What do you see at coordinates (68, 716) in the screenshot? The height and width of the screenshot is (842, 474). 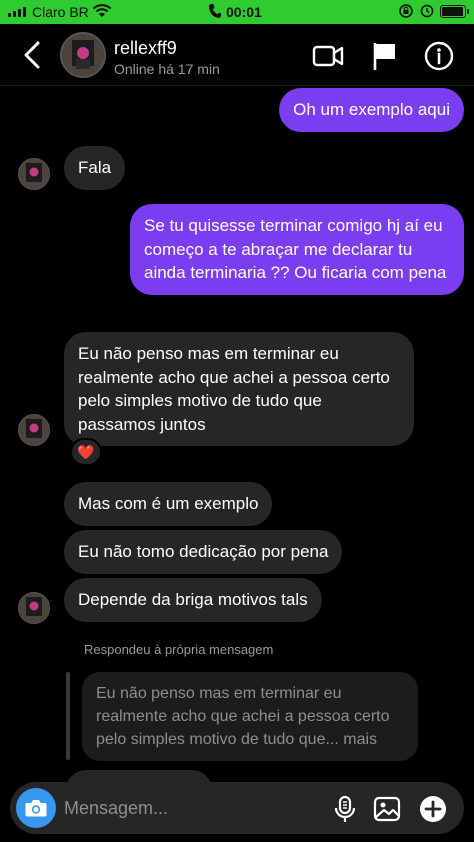 I see `reply-indicator-bar` at bounding box center [68, 716].